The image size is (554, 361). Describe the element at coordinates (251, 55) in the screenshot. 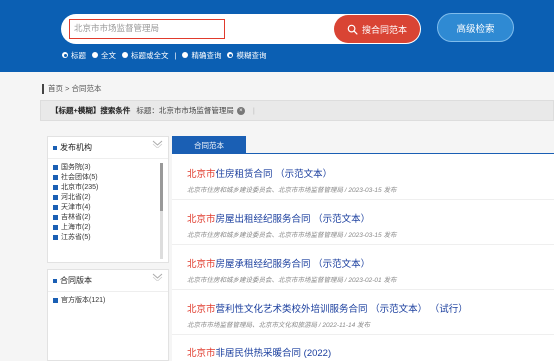

I see `option-fuzzy-label: 模糊查询` at that location.